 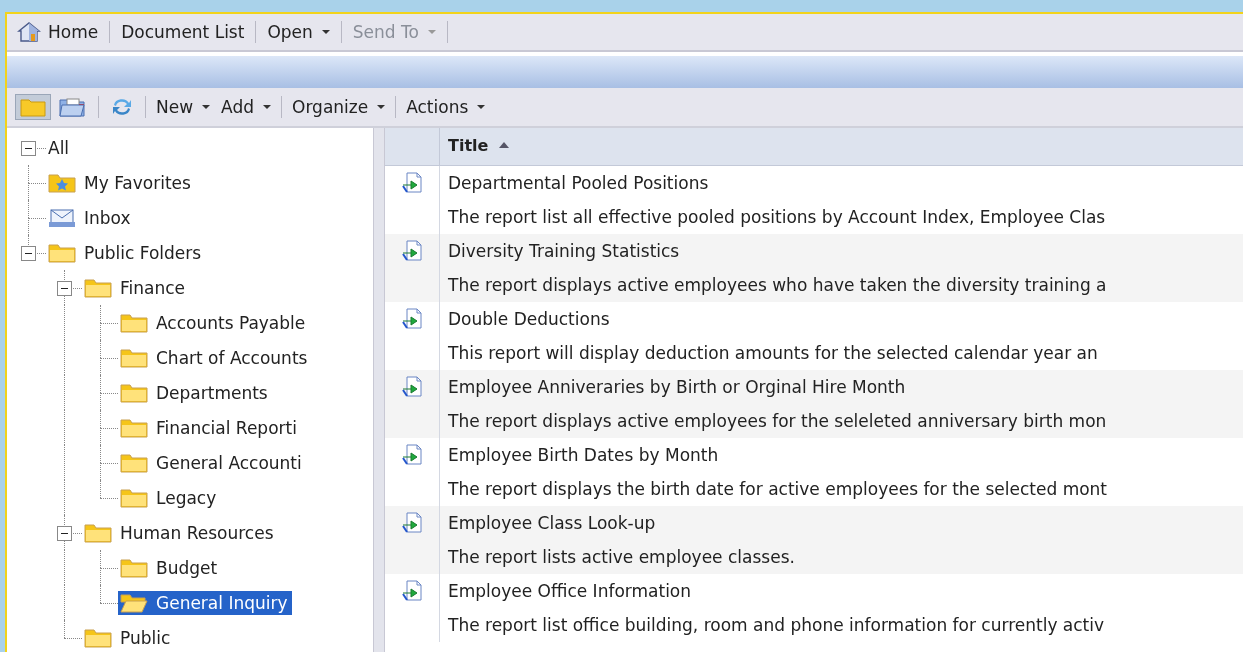 I want to click on report-description: The report displays active employees who have taken the diversity training a, so click(x=777, y=285).